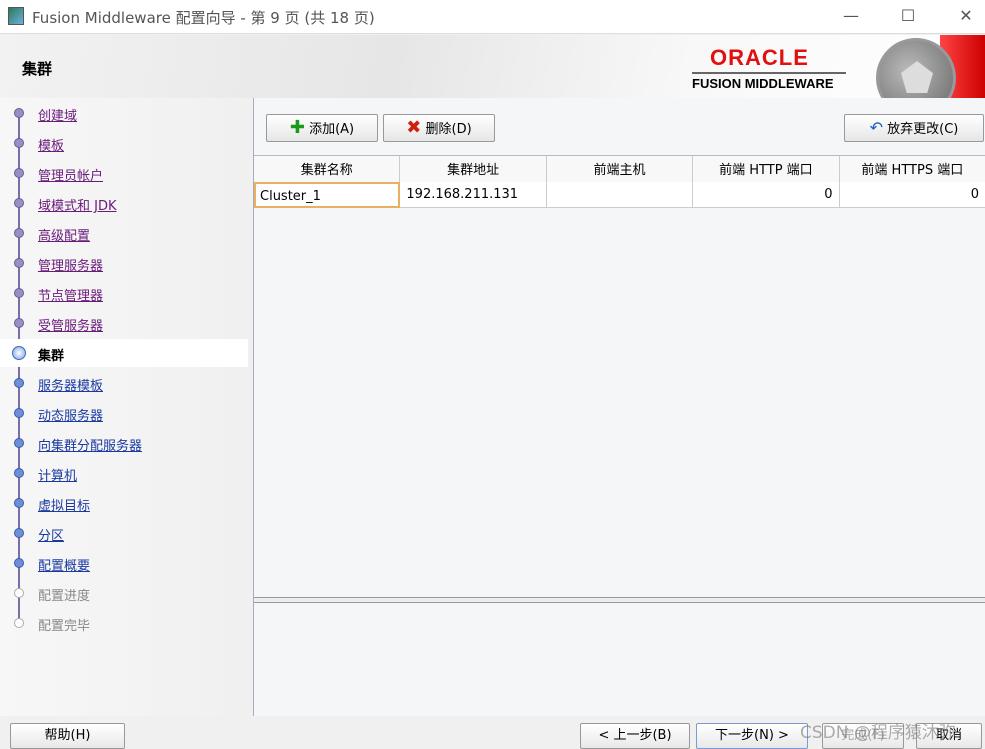 The image size is (985, 749). I want to click on sidebar-item: 计算机, so click(124, 473).